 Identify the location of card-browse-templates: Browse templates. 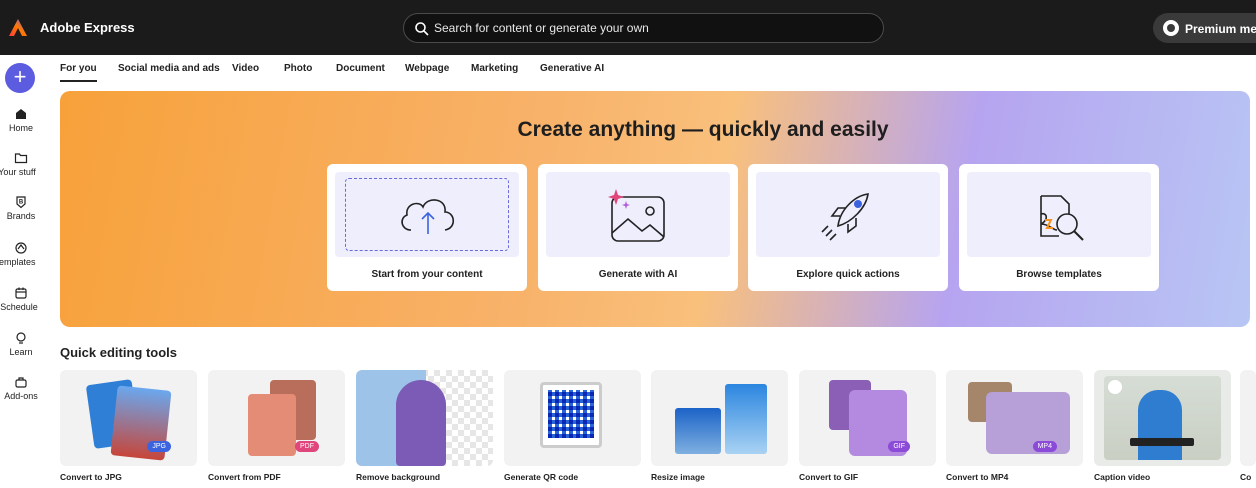
(1059, 227).